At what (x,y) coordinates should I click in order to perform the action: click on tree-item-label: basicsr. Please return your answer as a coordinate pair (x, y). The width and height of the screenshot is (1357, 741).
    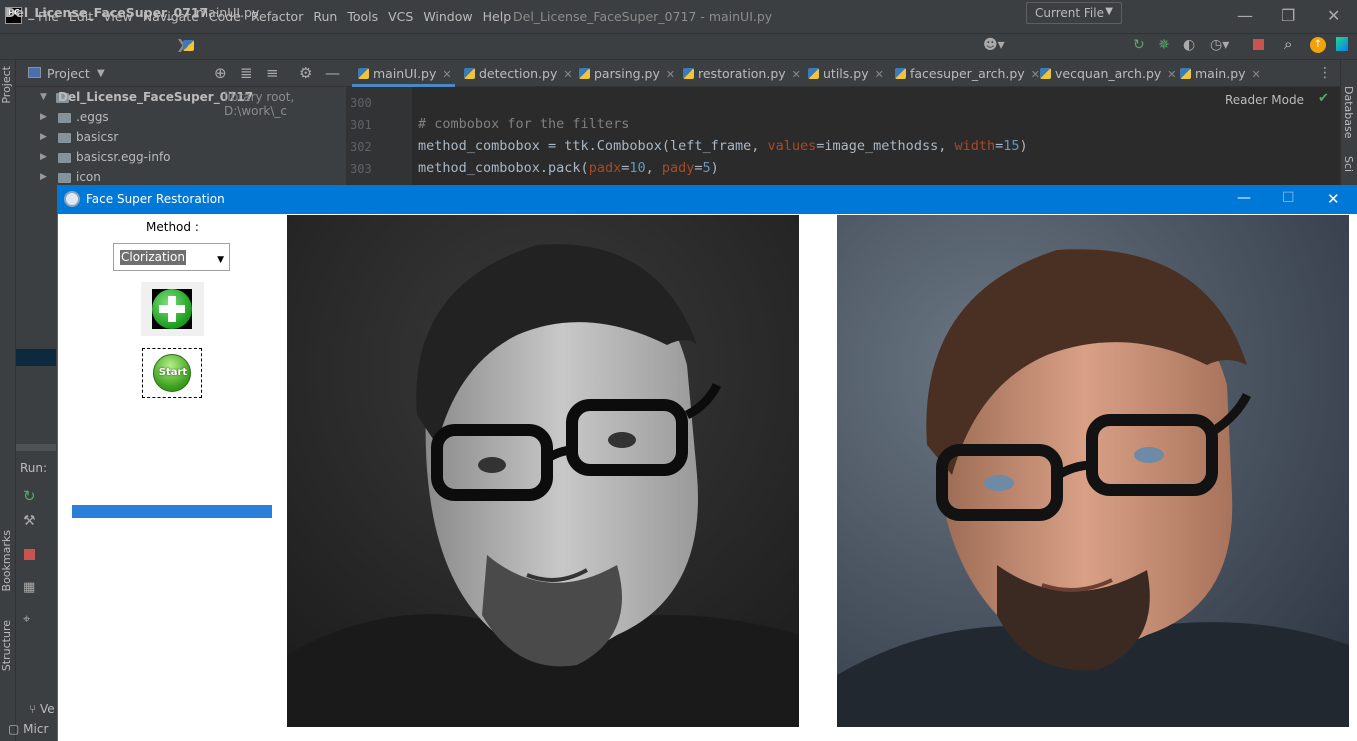
    Looking at the image, I should click on (97, 137).